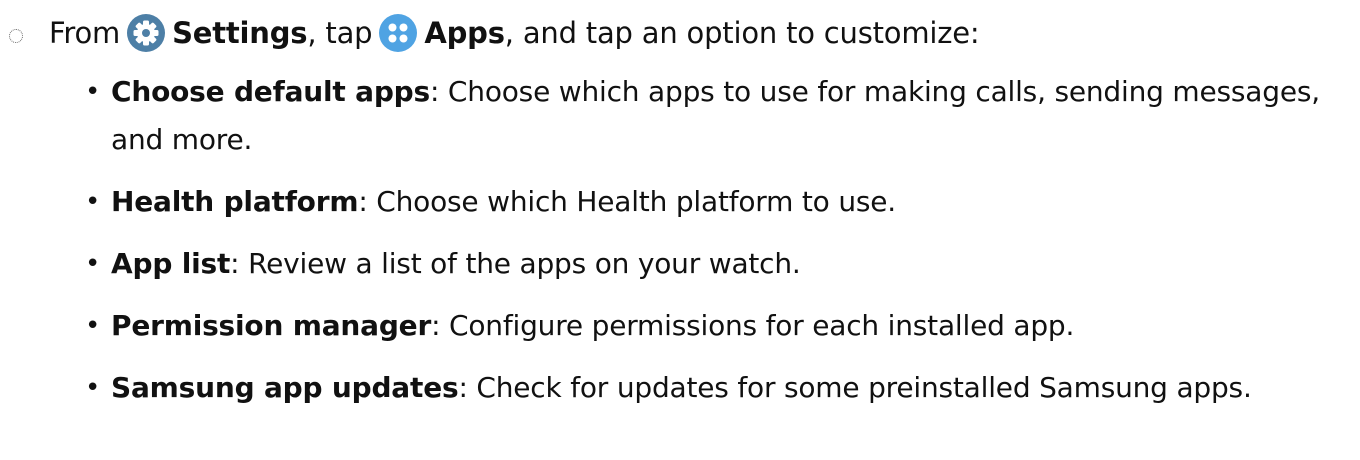 This screenshot has width=1360, height=460. Describe the element at coordinates (627, 201) in the screenshot. I see `option-description: : Choose which Health platform to use.` at that location.